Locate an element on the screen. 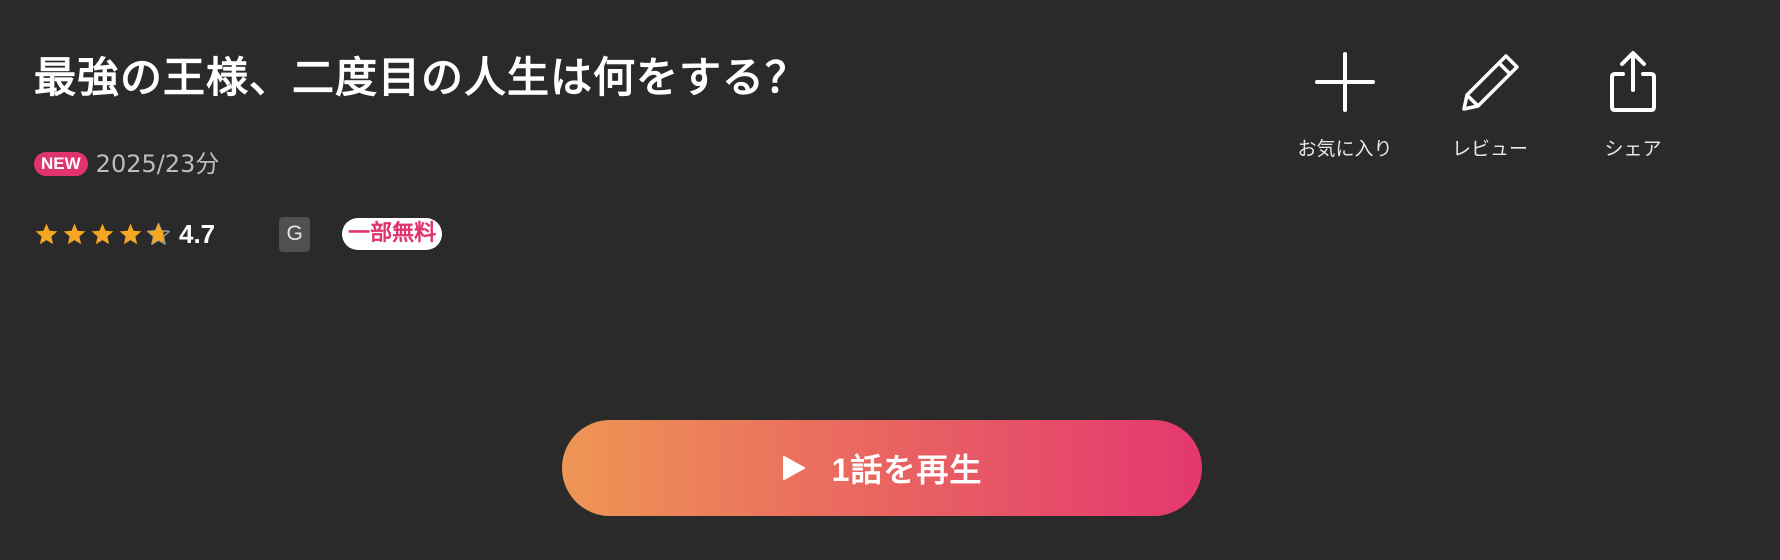 Image resolution: width=1780 pixels, height=560 pixels. review-button: レビュー is located at coordinates (1490, 105).